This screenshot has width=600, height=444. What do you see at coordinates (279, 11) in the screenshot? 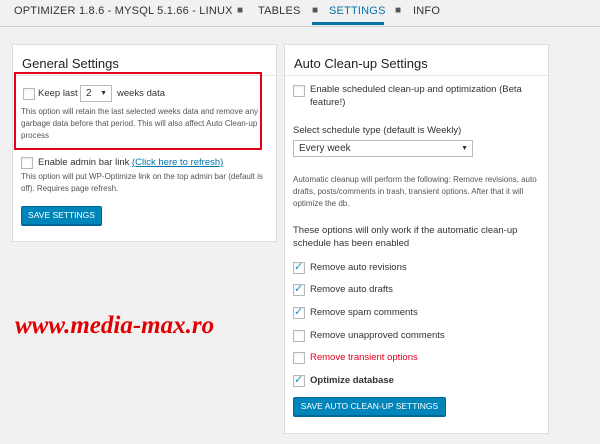
I see `tab-tables: TABLES` at bounding box center [279, 11].